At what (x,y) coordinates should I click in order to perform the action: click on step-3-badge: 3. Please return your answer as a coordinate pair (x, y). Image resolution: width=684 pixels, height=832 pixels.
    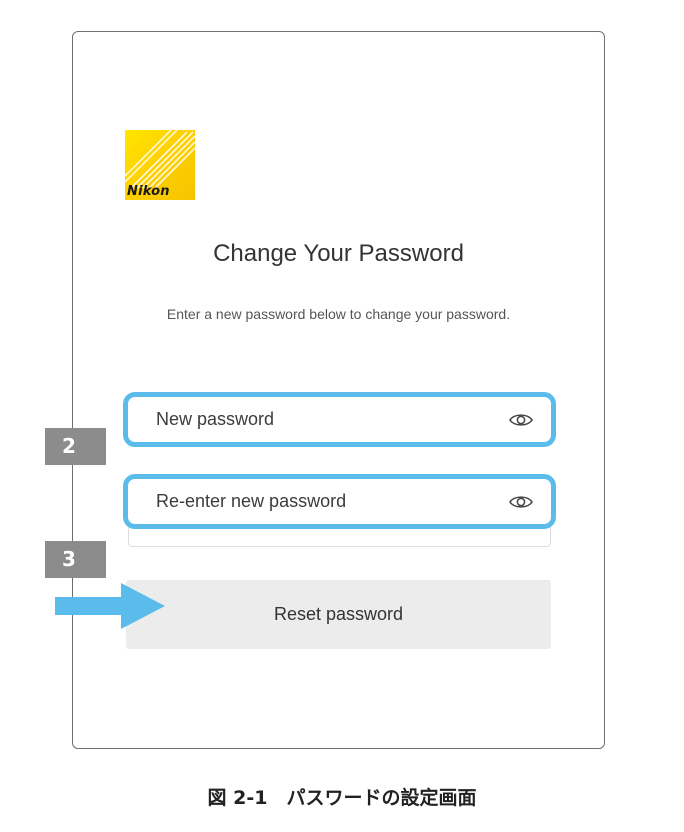
    Looking at the image, I should click on (75, 559).